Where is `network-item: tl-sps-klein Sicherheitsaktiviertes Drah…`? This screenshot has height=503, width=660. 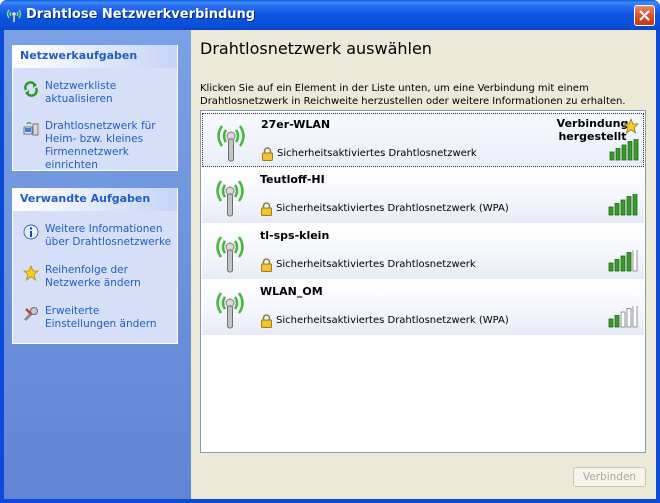
network-item: tl-sps-klein Sicherheitsaktiviertes Drah… is located at coordinates (423, 252).